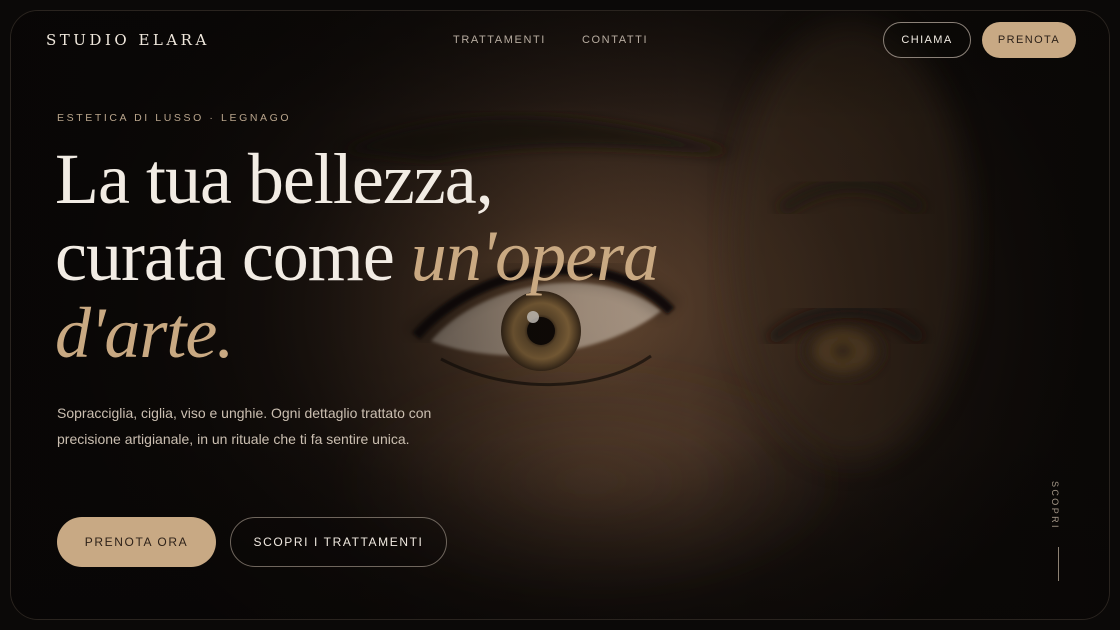 The image size is (1120, 630). I want to click on discover-treatments-button: SCOPRI I TRATTAMENTI, so click(338, 542).